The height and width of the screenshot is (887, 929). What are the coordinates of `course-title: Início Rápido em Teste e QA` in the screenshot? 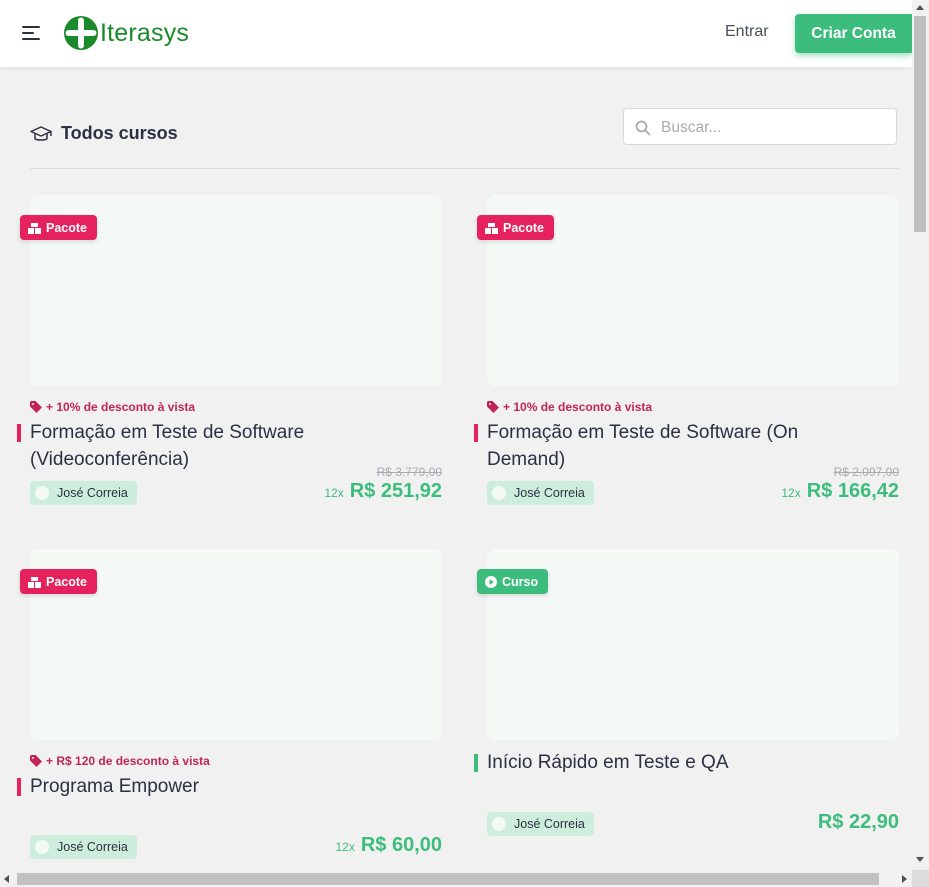 It's located at (652, 762).